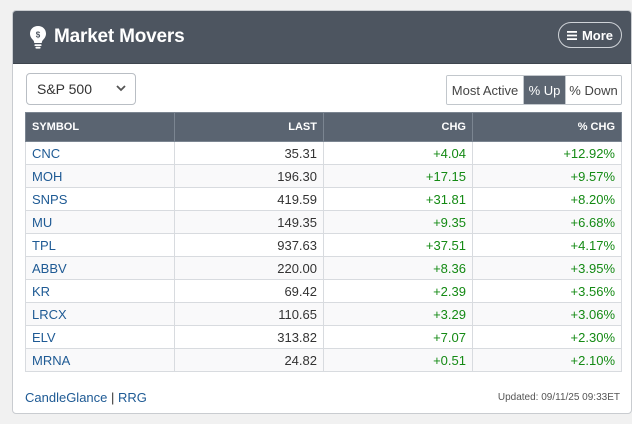  What do you see at coordinates (100, 127) in the screenshot?
I see `column-header-symbol: SYMBOL` at bounding box center [100, 127].